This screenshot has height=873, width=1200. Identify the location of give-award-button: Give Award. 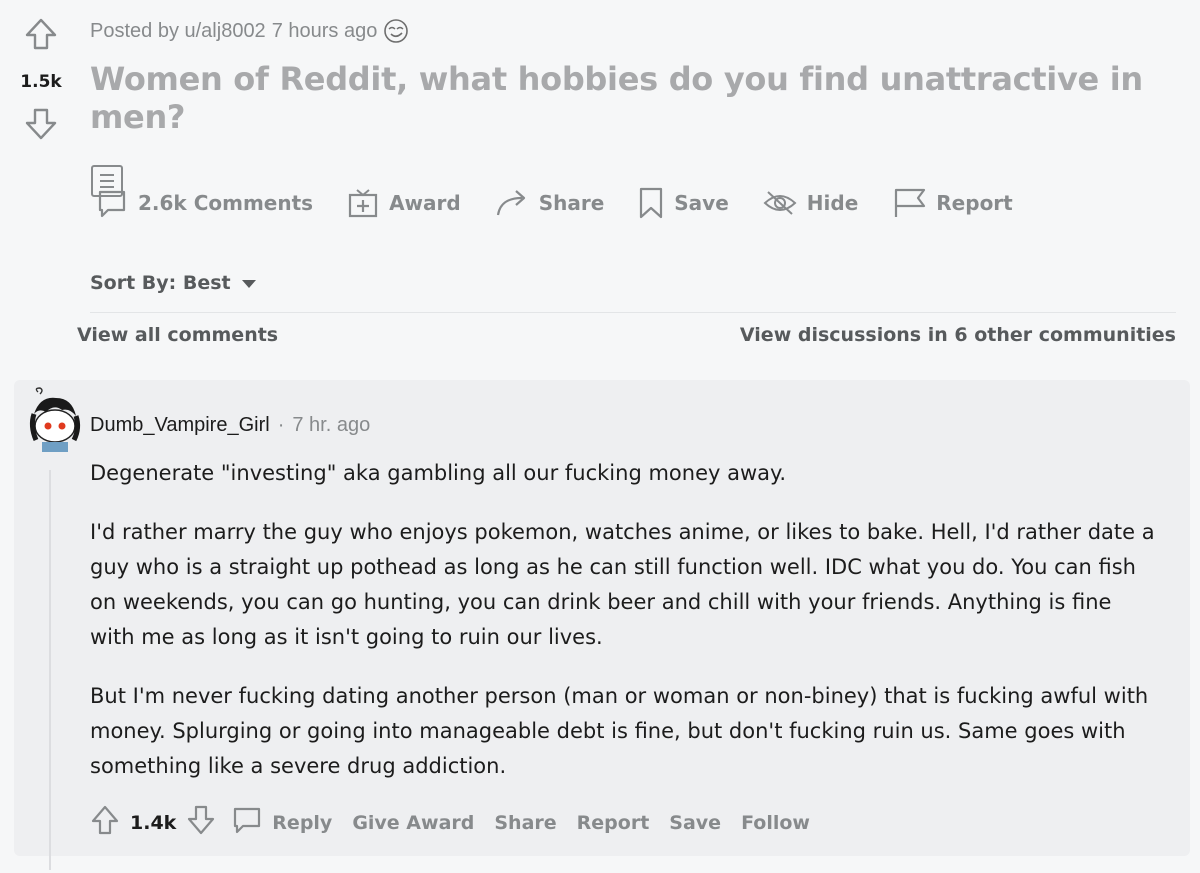
(413, 823).